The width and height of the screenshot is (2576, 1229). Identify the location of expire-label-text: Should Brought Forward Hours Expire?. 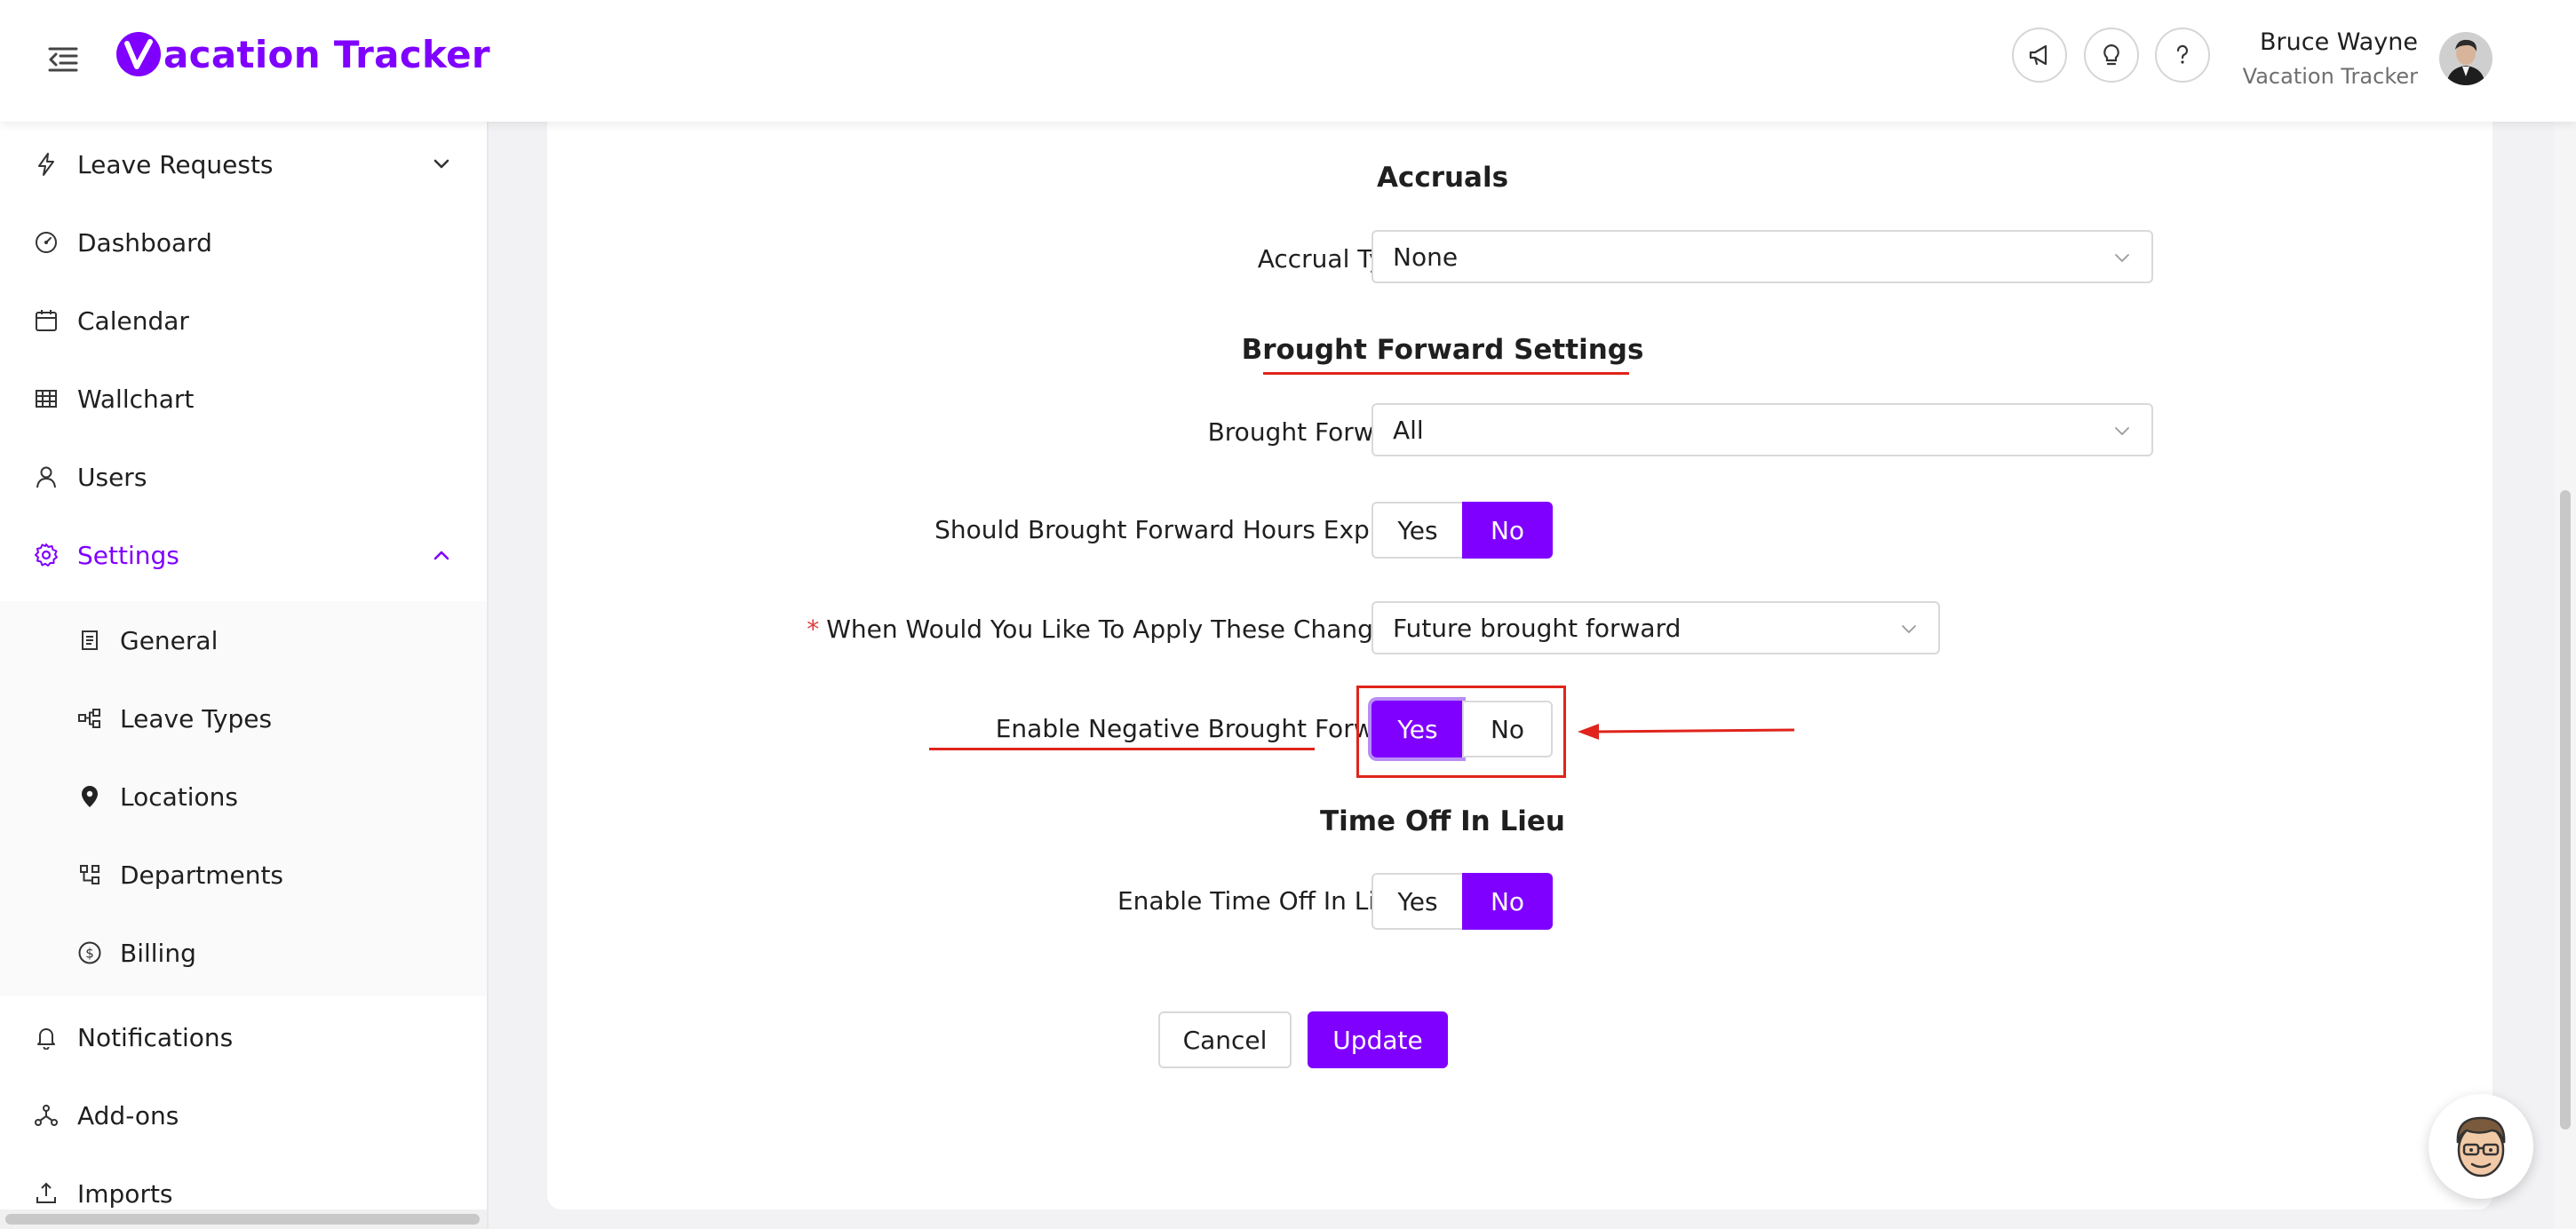
(1174, 529).